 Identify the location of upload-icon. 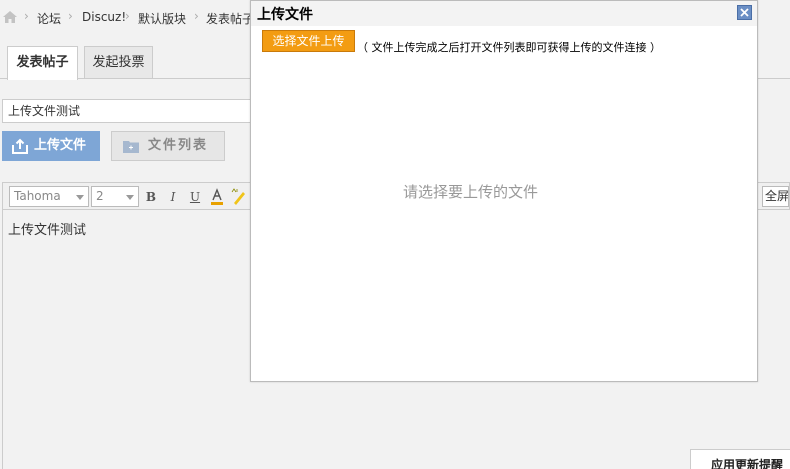
(20, 146).